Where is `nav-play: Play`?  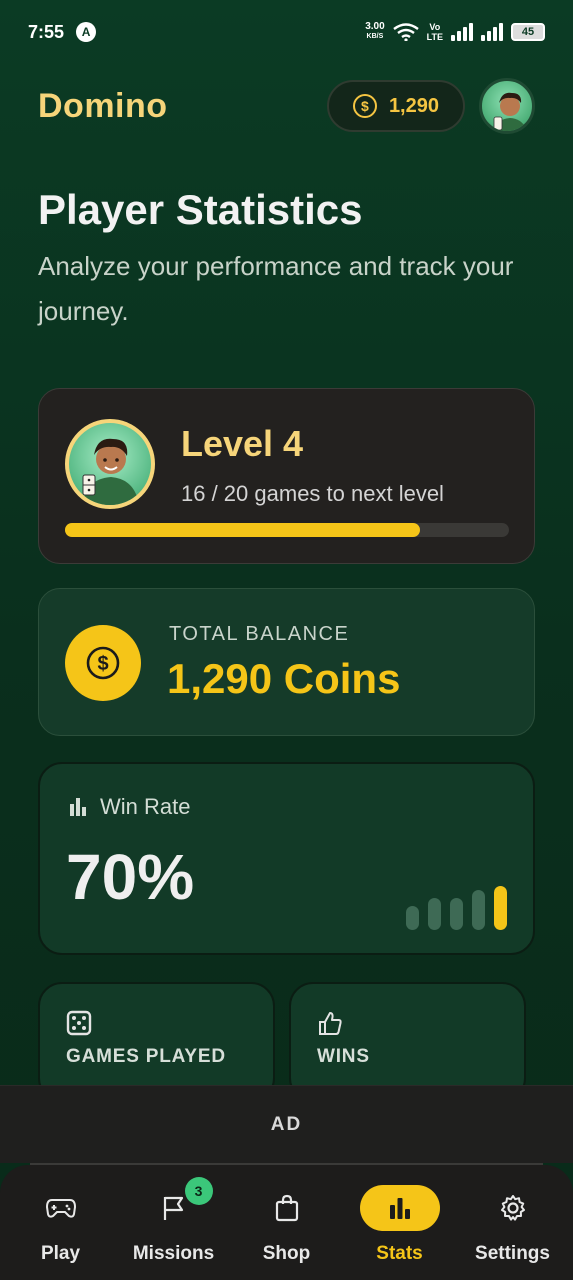 nav-play: Play is located at coordinates (61, 1222).